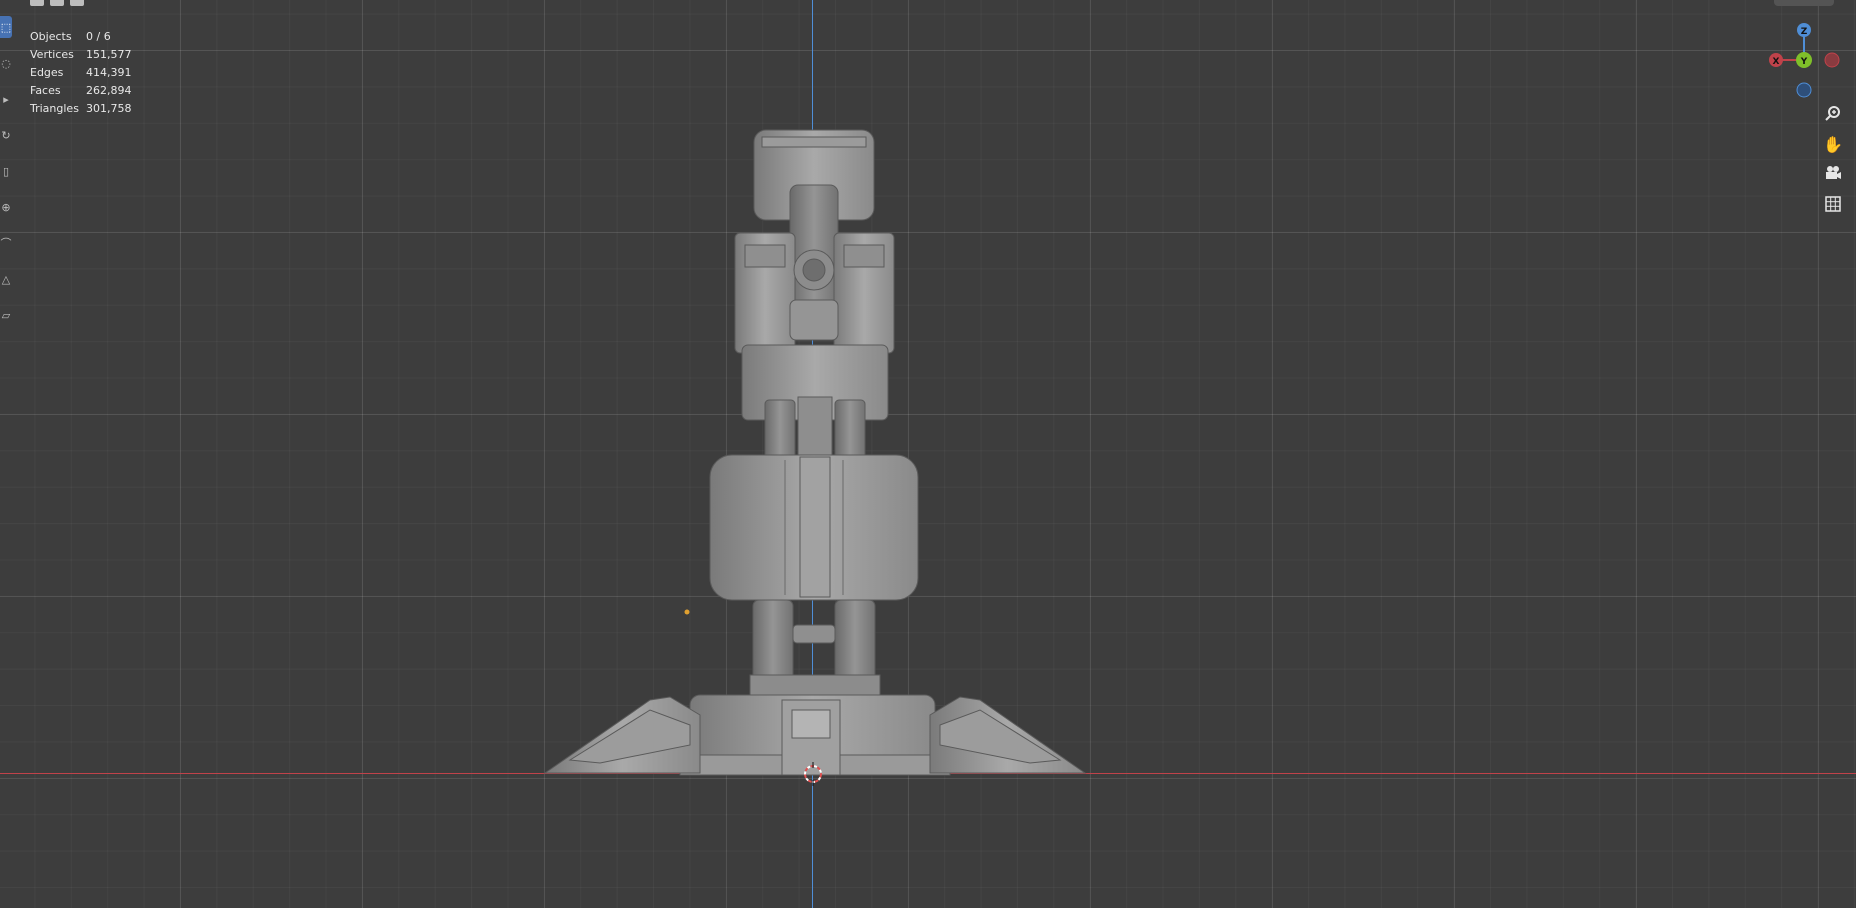 This screenshot has width=1856, height=908. What do you see at coordinates (6, 135) in the screenshot?
I see `rotate-icon: ↻` at bounding box center [6, 135].